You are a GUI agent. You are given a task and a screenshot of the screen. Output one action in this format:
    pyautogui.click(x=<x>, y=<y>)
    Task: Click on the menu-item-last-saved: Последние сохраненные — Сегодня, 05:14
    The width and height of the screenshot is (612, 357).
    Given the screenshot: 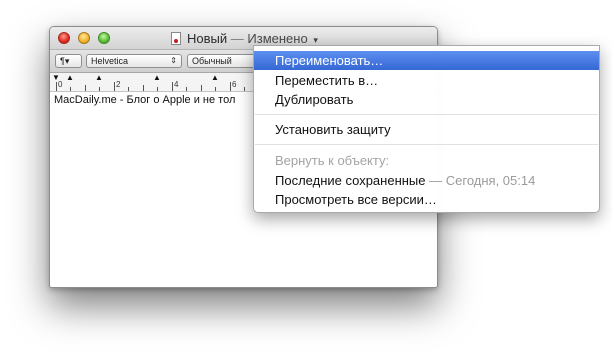 What is the action you would take?
    pyautogui.click(x=426, y=180)
    